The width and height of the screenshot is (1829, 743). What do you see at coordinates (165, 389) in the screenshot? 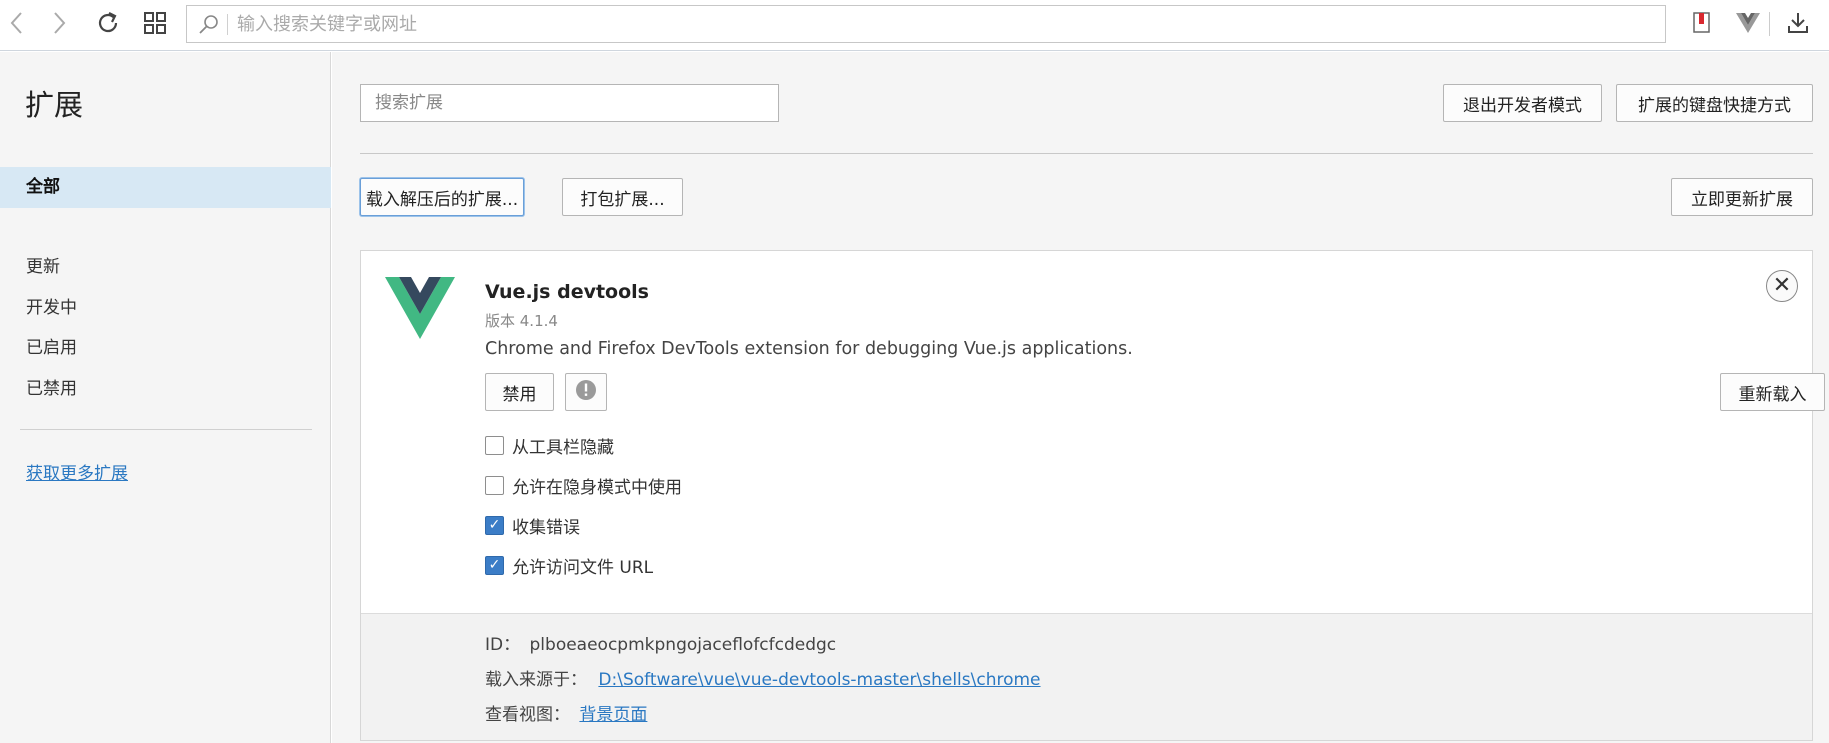
I see `sidebar-item-disabled: 已禁用` at bounding box center [165, 389].